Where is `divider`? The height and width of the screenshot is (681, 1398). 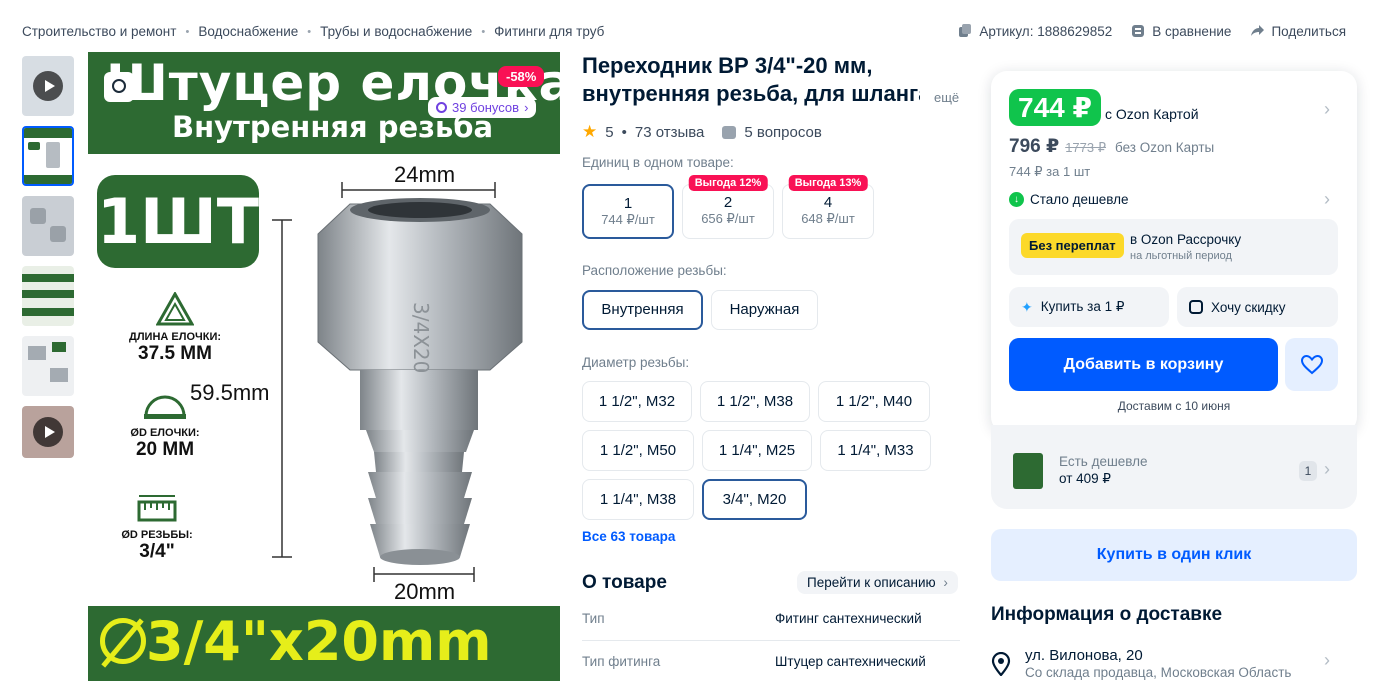 divider is located at coordinates (771, 640).